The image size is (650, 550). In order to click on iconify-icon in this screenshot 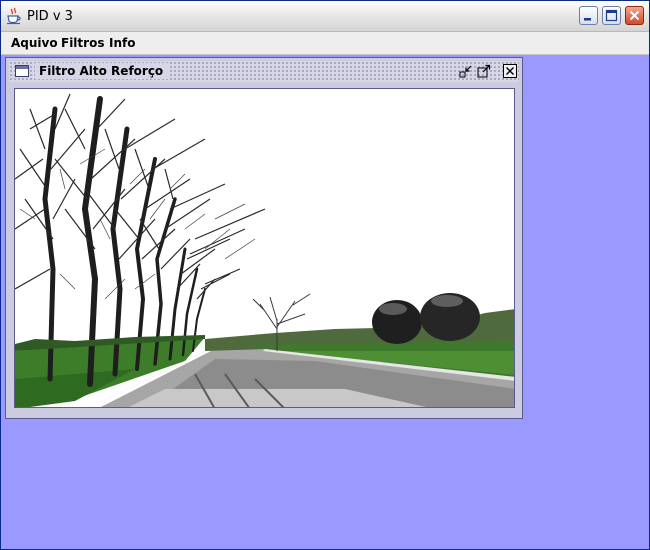, I will do `click(465, 71)`.